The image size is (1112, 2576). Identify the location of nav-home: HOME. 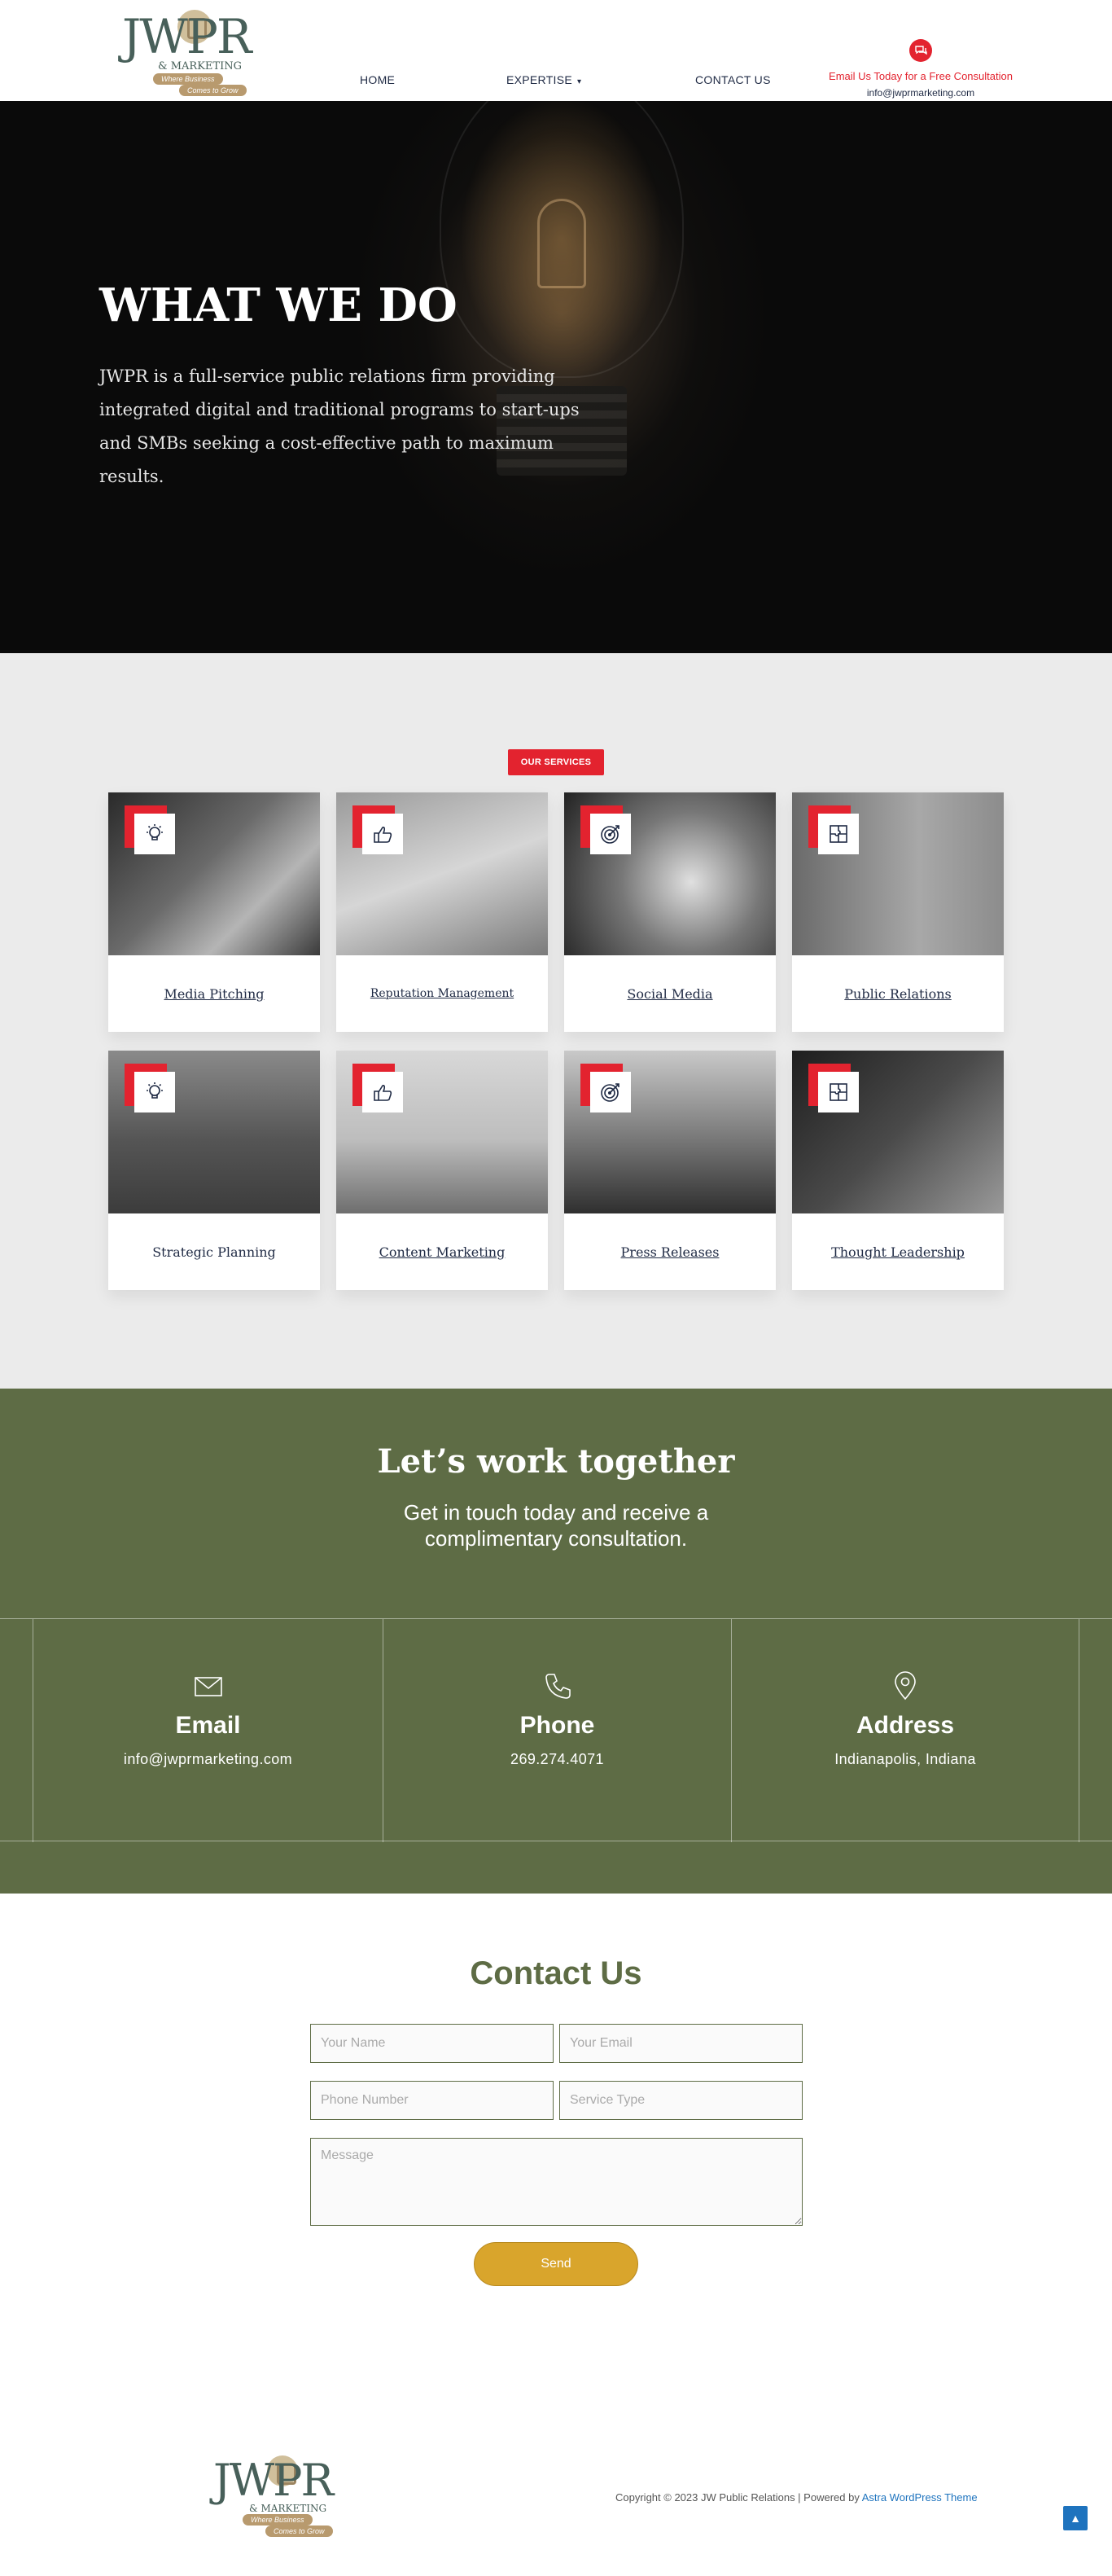
(377, 79).